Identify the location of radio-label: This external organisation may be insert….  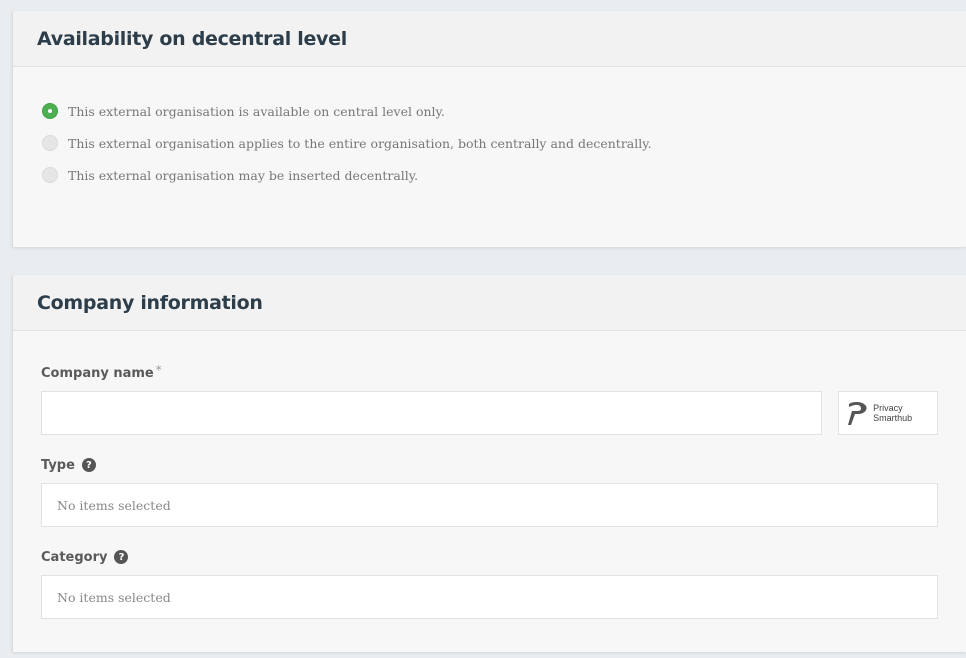
(243, 175).